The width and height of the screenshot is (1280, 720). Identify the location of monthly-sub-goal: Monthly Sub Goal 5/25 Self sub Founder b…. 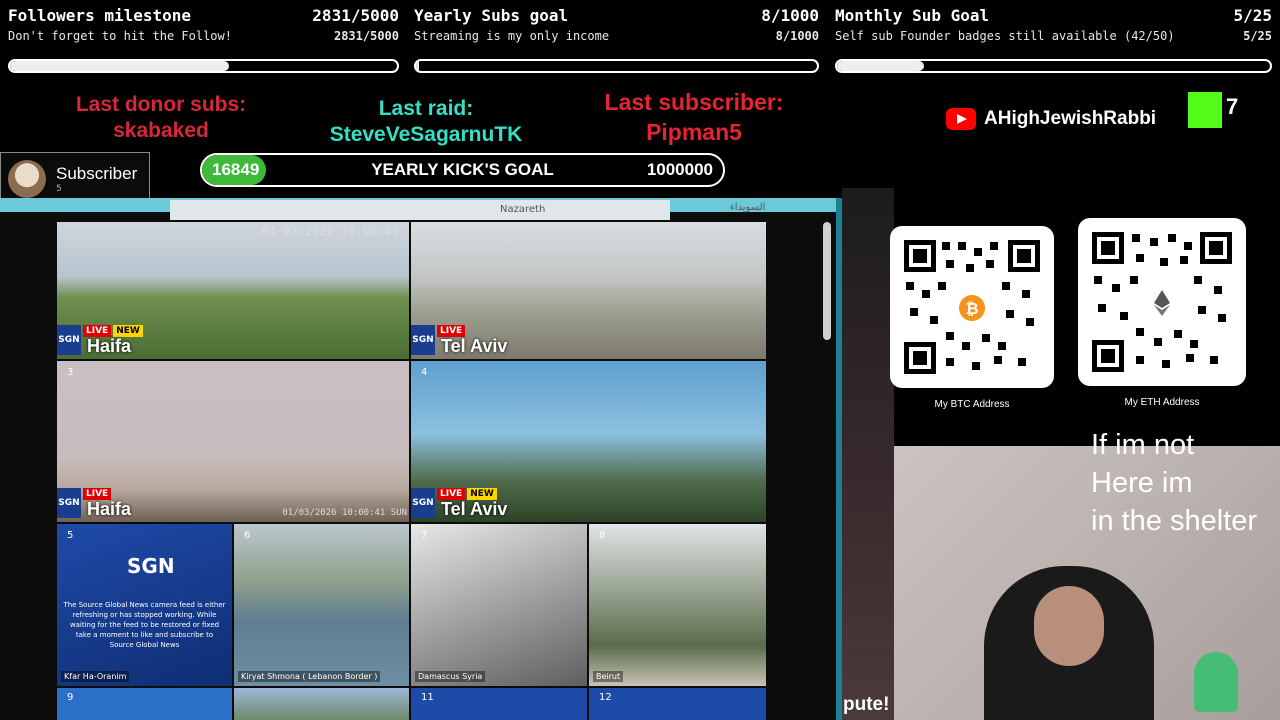
(1053, 40).